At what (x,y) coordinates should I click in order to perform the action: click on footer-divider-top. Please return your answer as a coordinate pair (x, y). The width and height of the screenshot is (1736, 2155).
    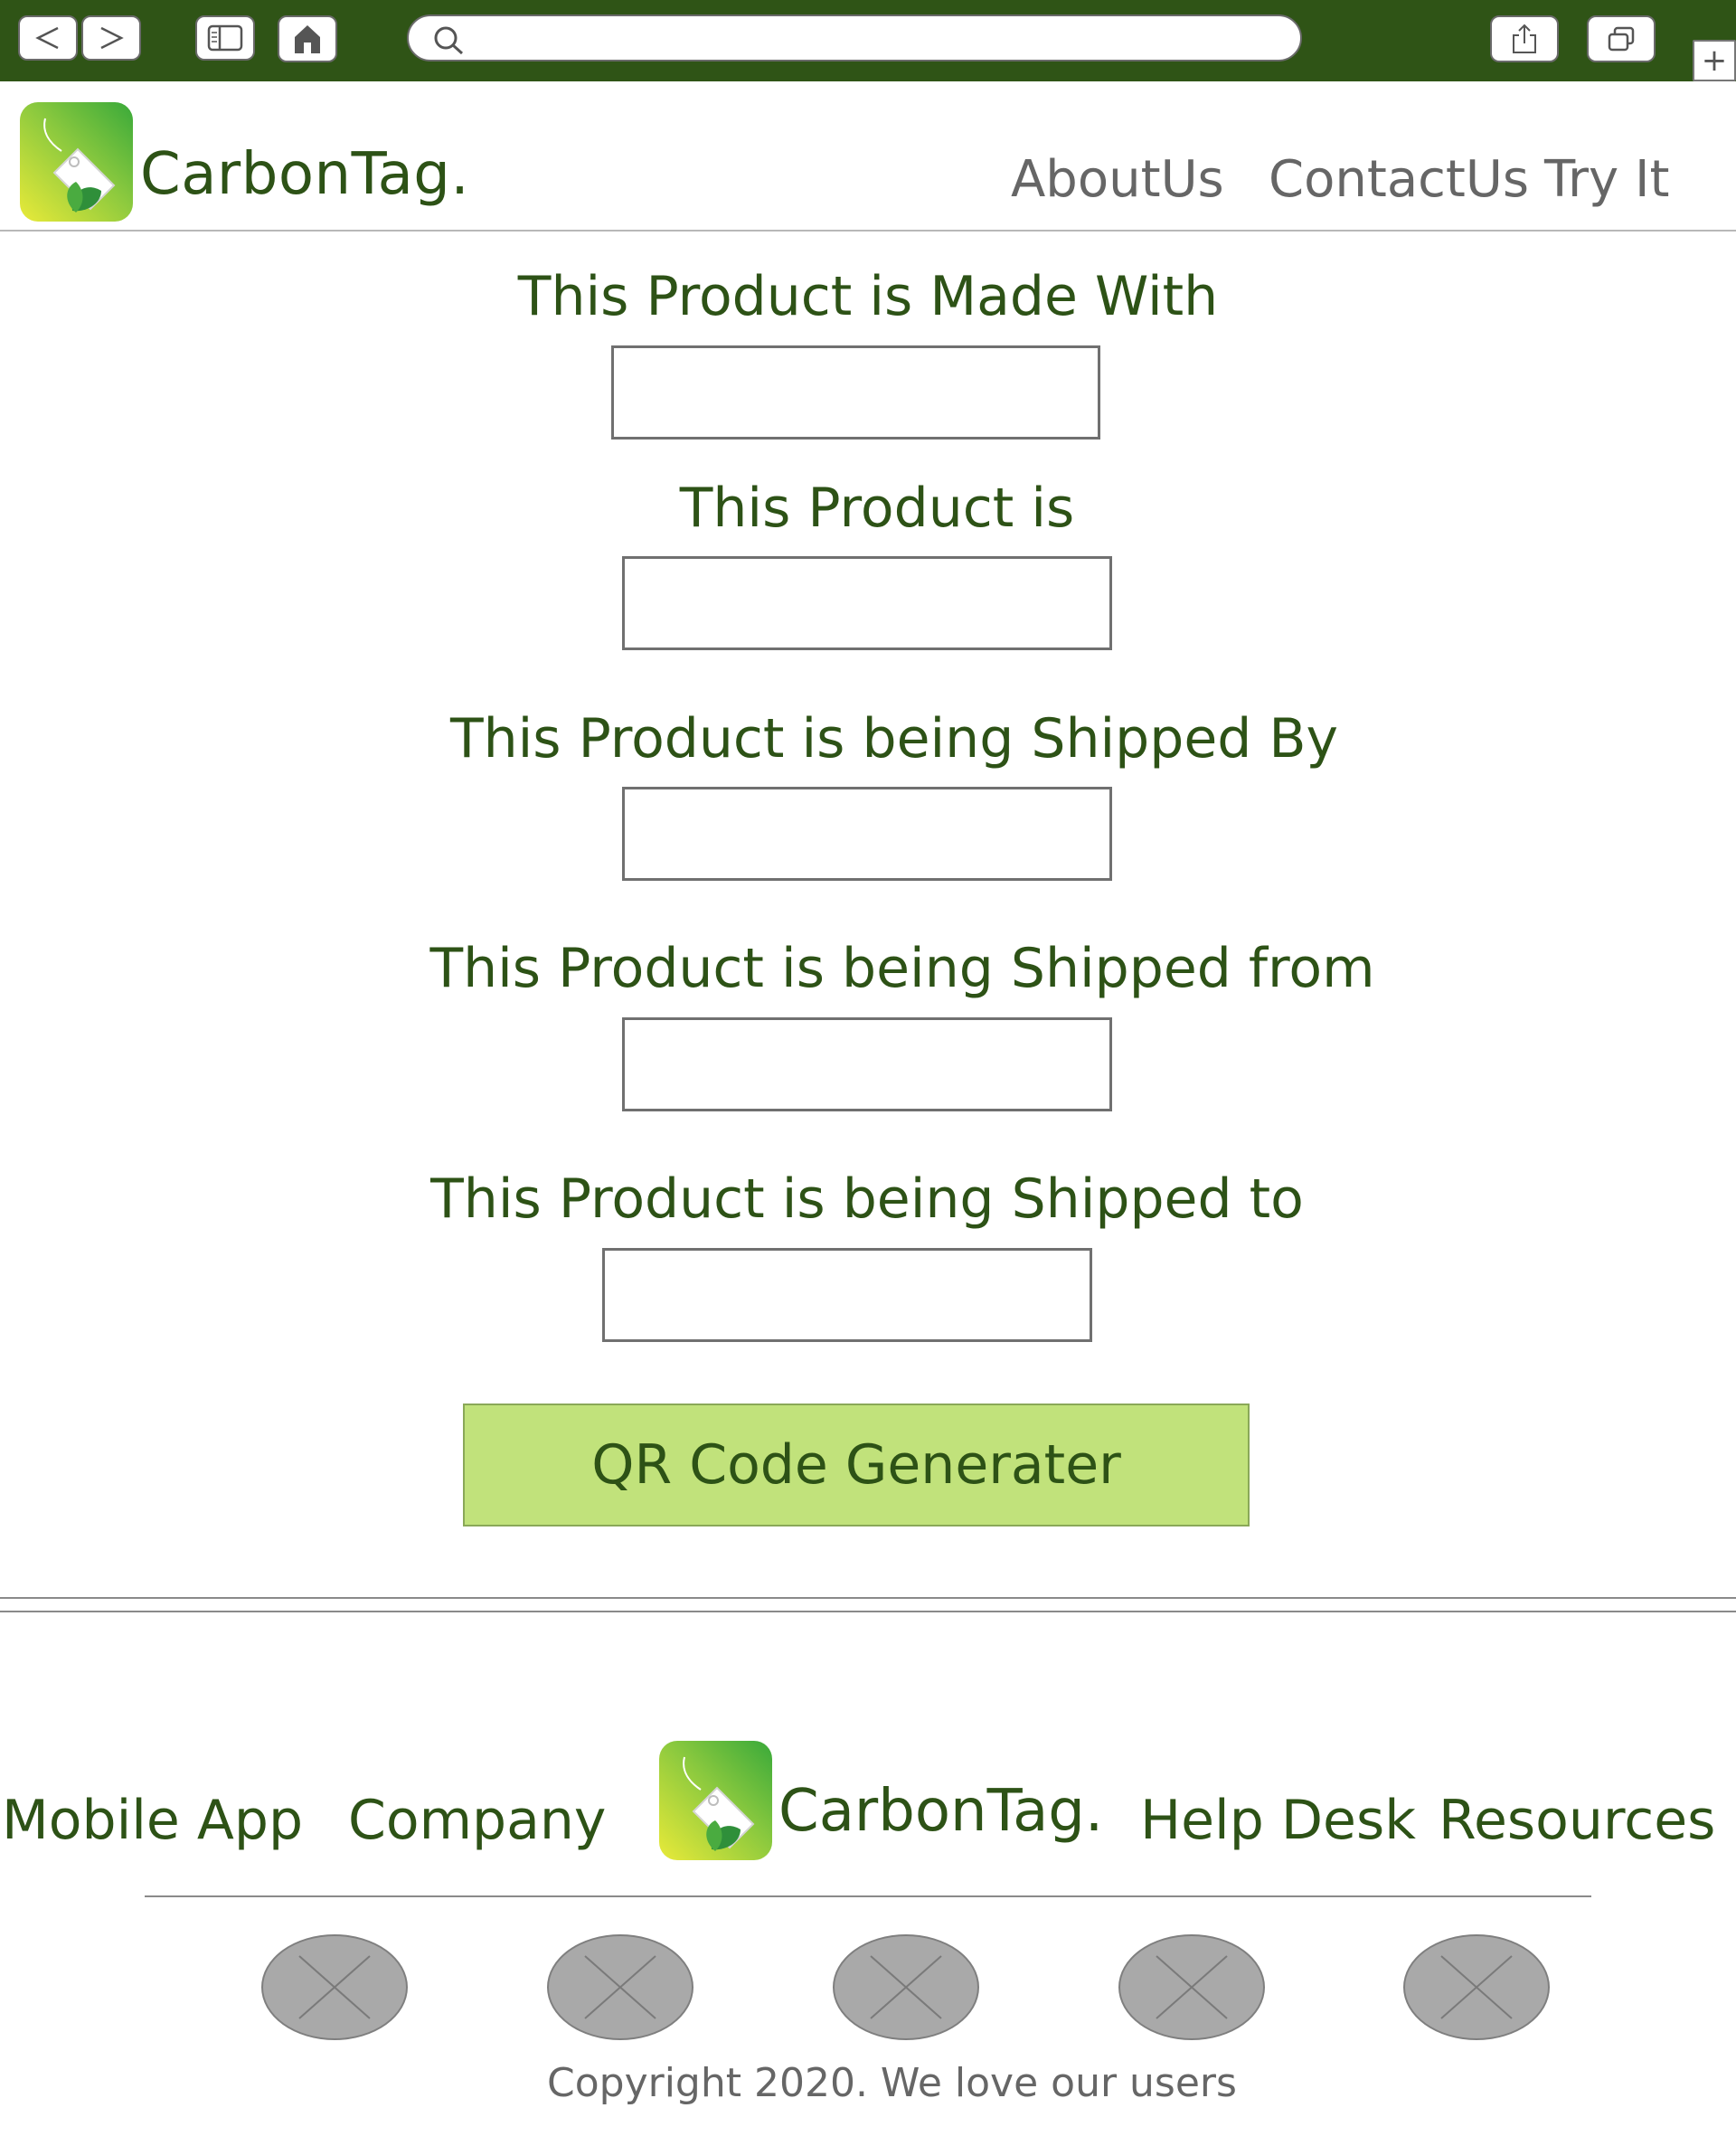
    Looking at the image, I should click on (868, 1598).